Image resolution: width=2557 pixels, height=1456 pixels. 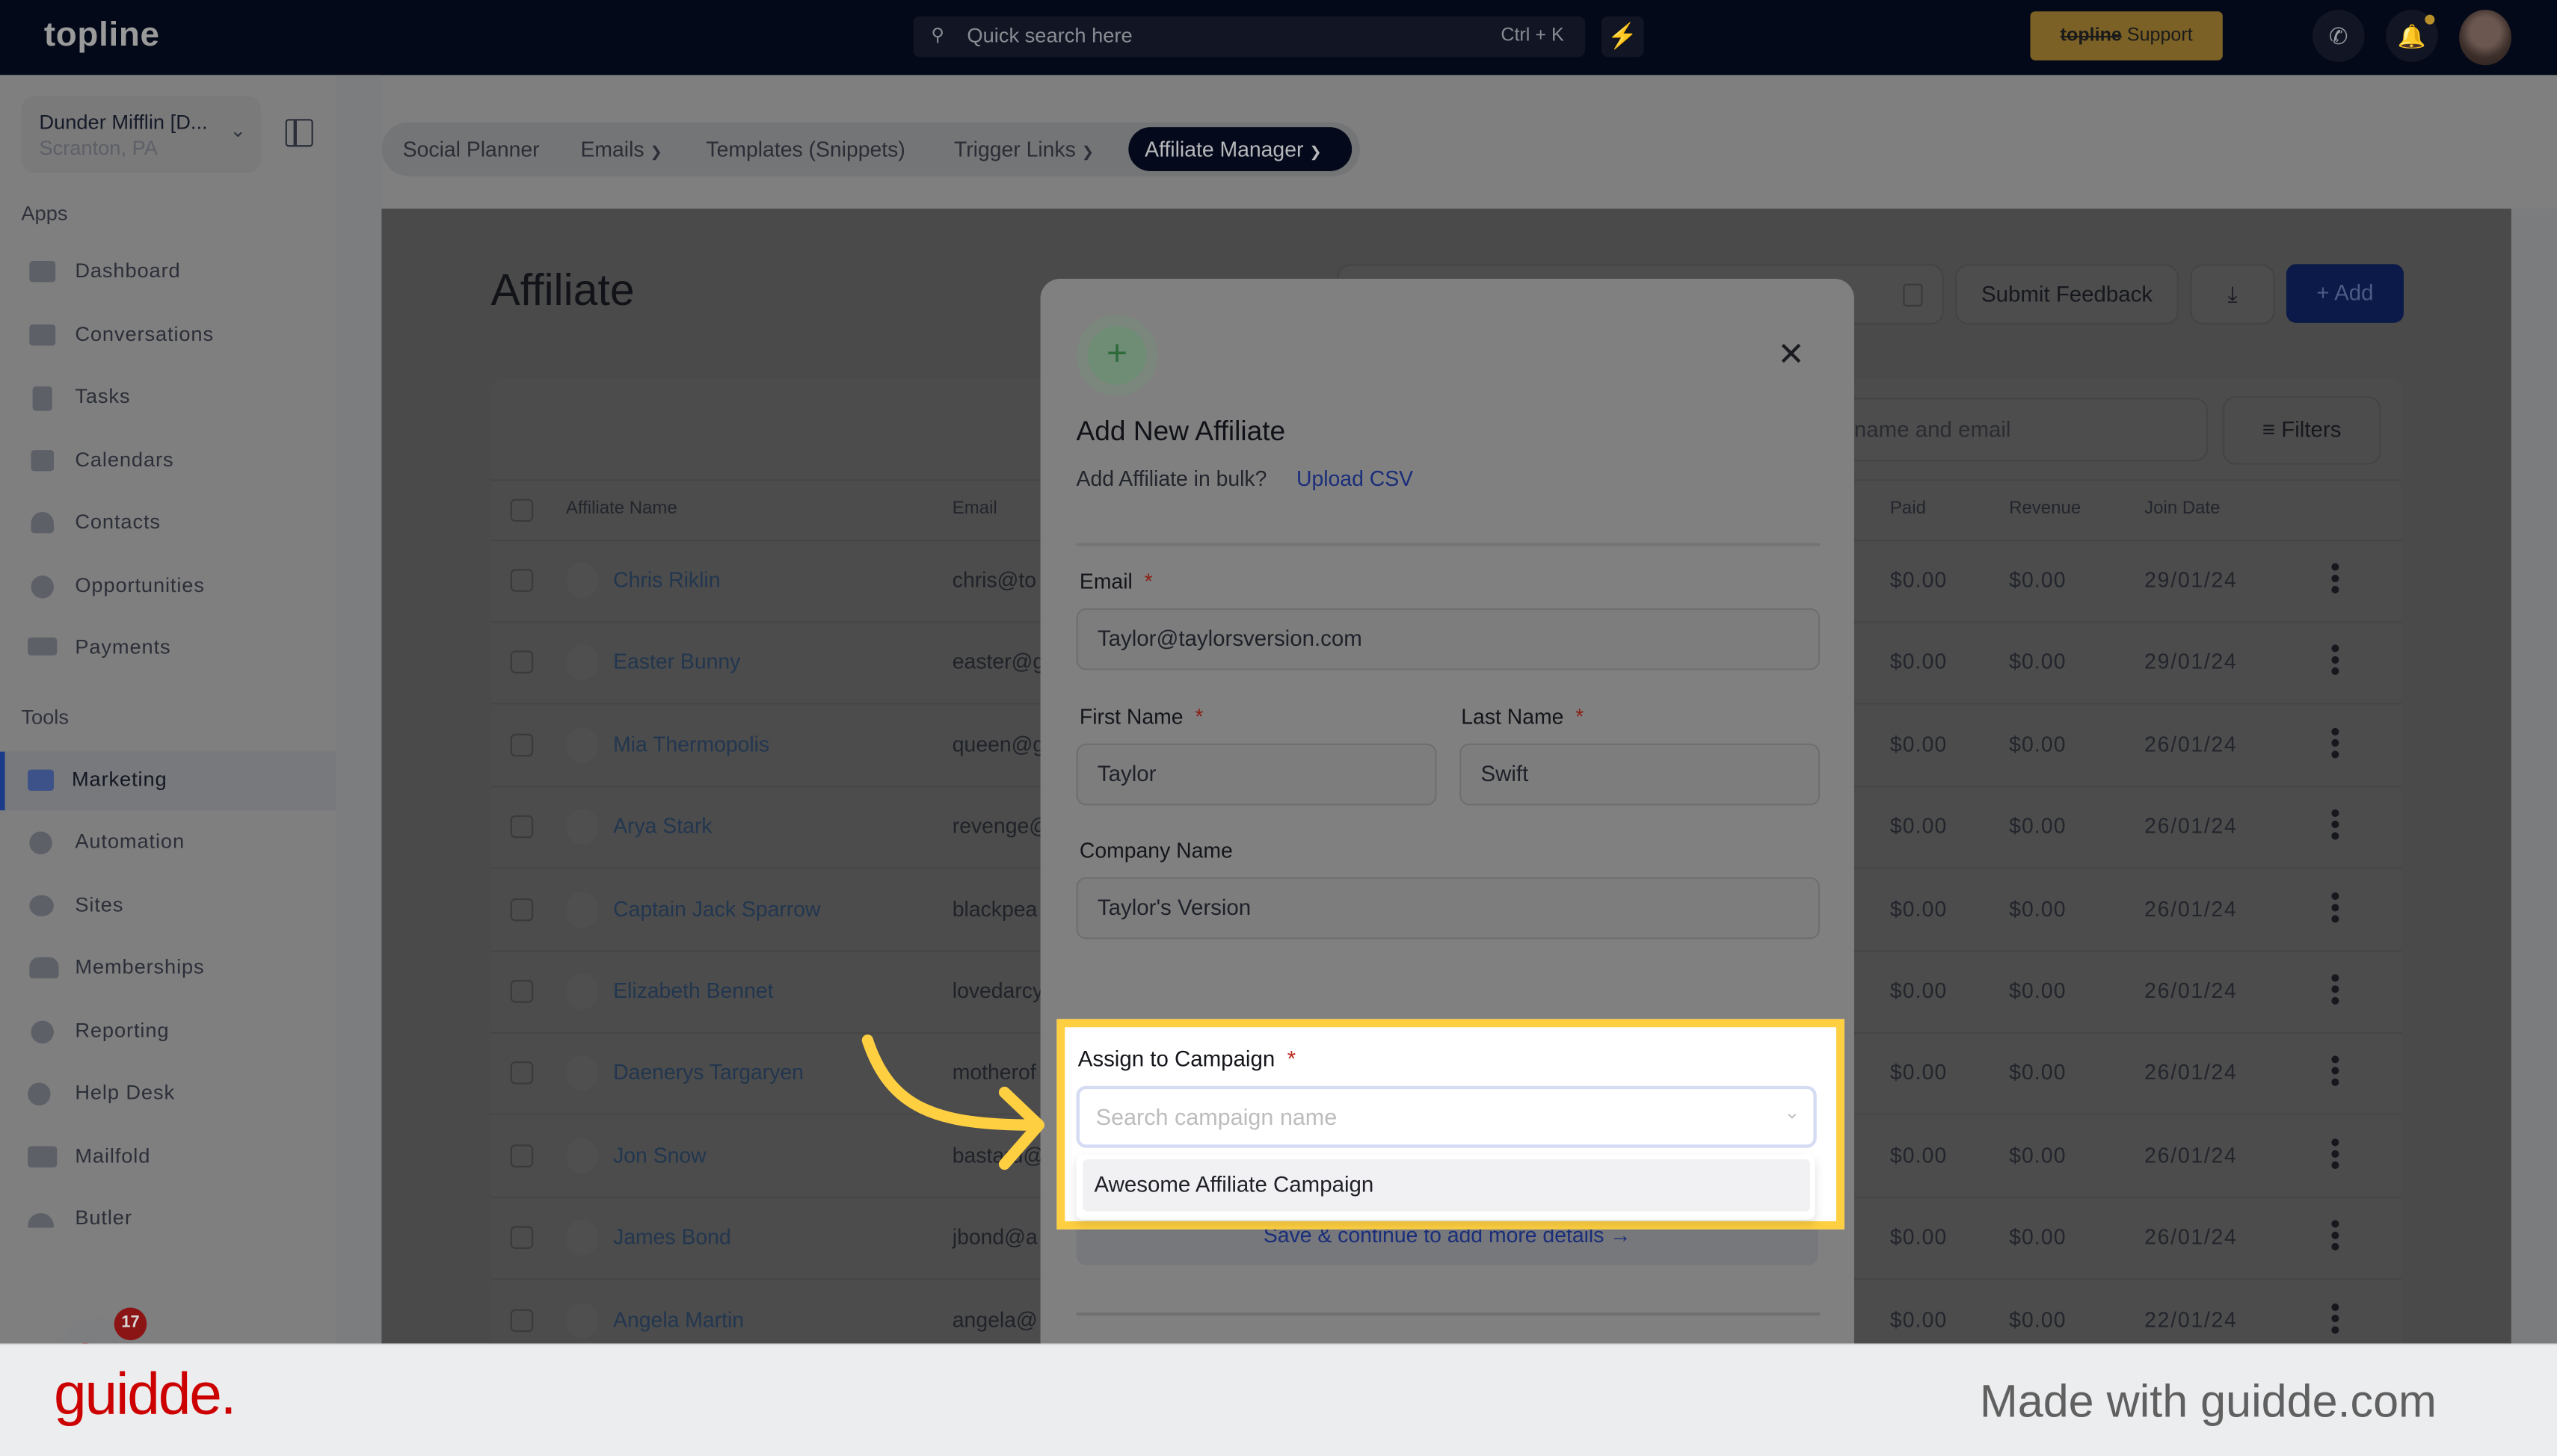 I want to click on app-logo: topline, so click(x=102, y=35).